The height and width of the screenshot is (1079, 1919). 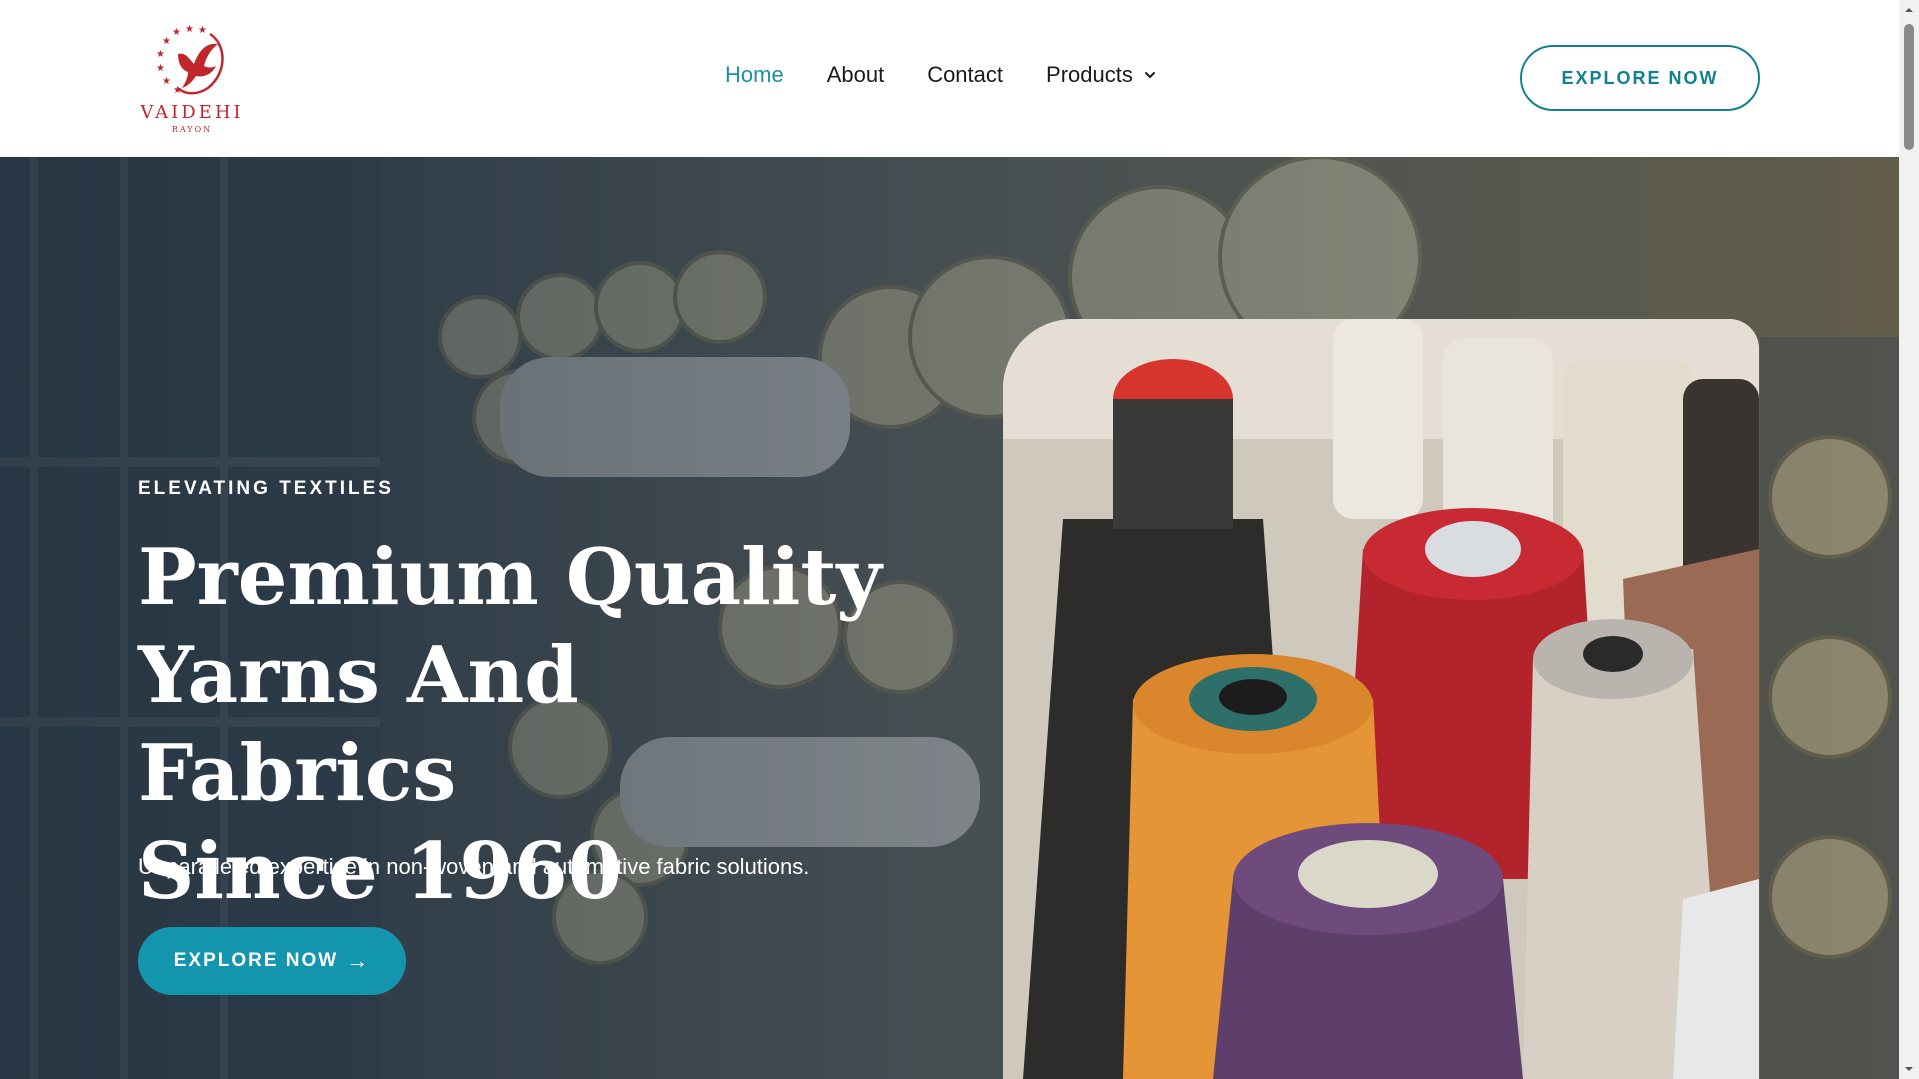 I want to click on scroll-down-arrow-icon, so click(x=1909, y=1069).